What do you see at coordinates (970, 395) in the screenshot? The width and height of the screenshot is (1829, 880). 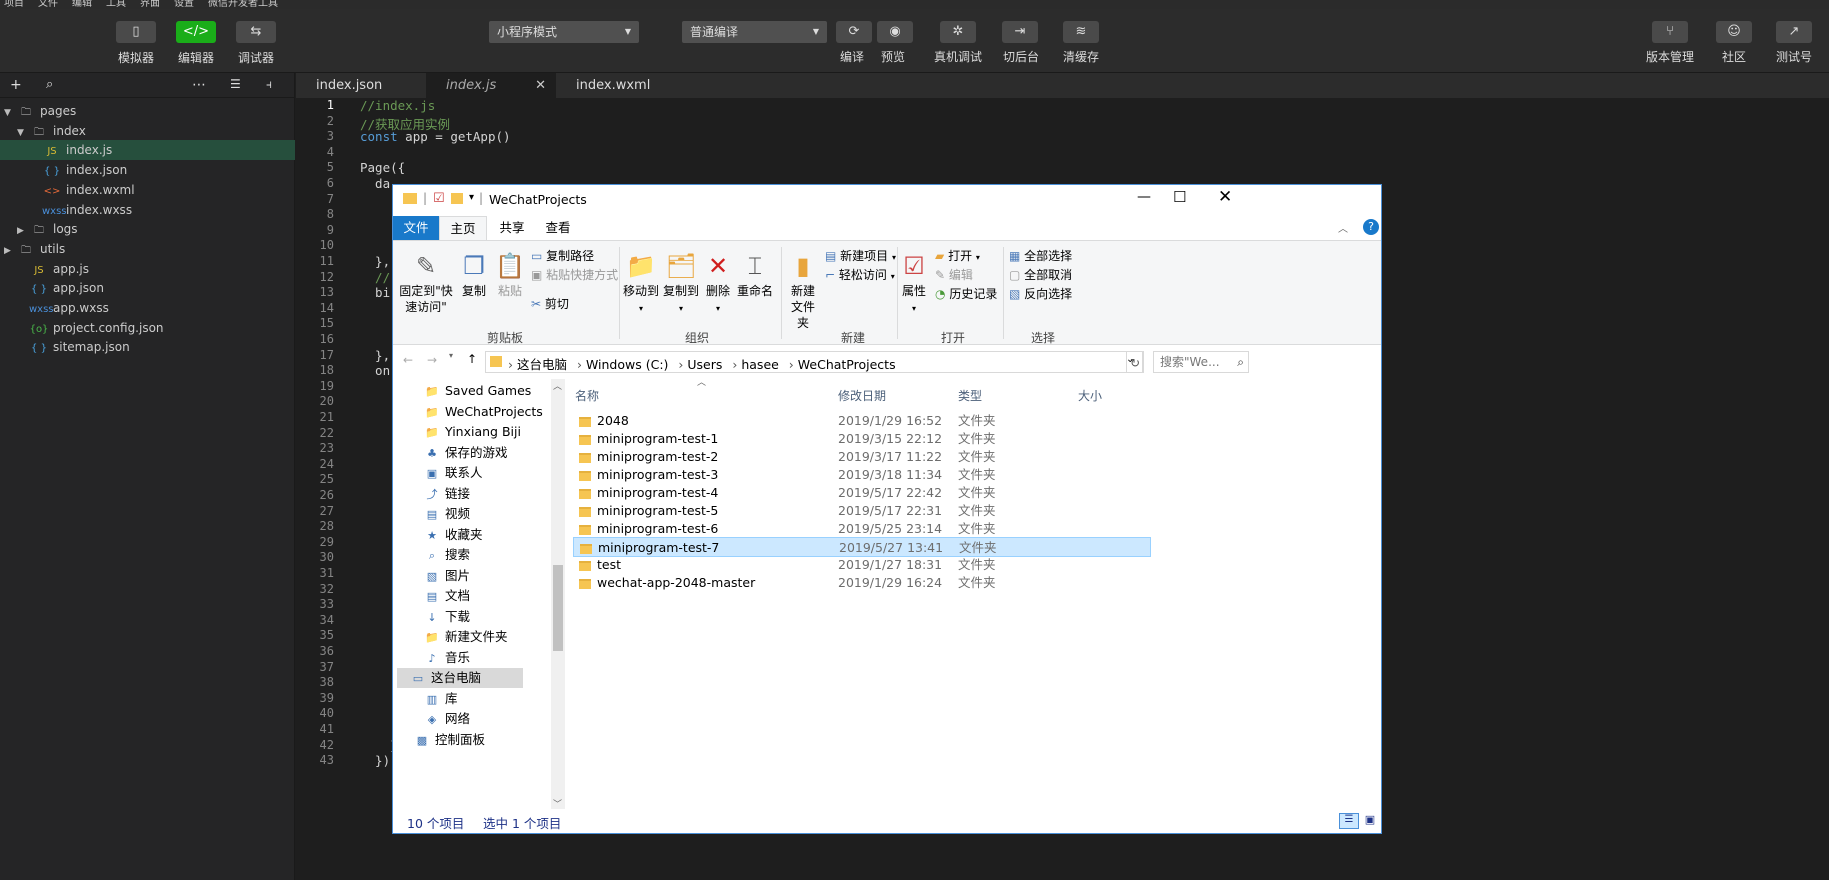 I see `column-type: 类型` at bounding box center [970, 395].